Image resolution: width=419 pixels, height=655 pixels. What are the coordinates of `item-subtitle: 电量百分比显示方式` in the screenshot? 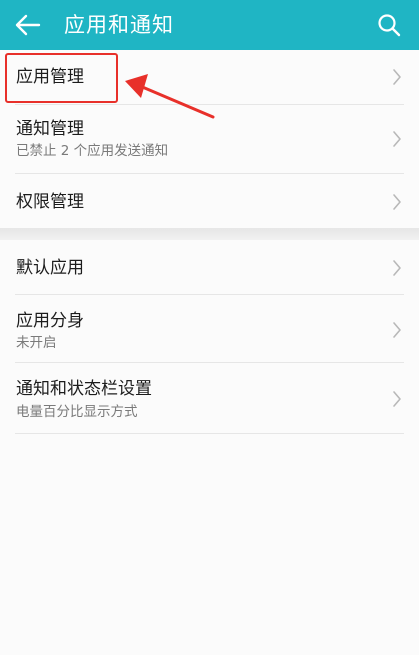 It's located at (77, 412).